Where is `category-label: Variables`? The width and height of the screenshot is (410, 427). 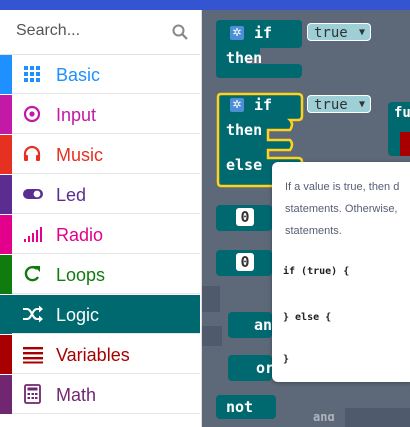
category-label: Variables is located at coordinates (93, 355).